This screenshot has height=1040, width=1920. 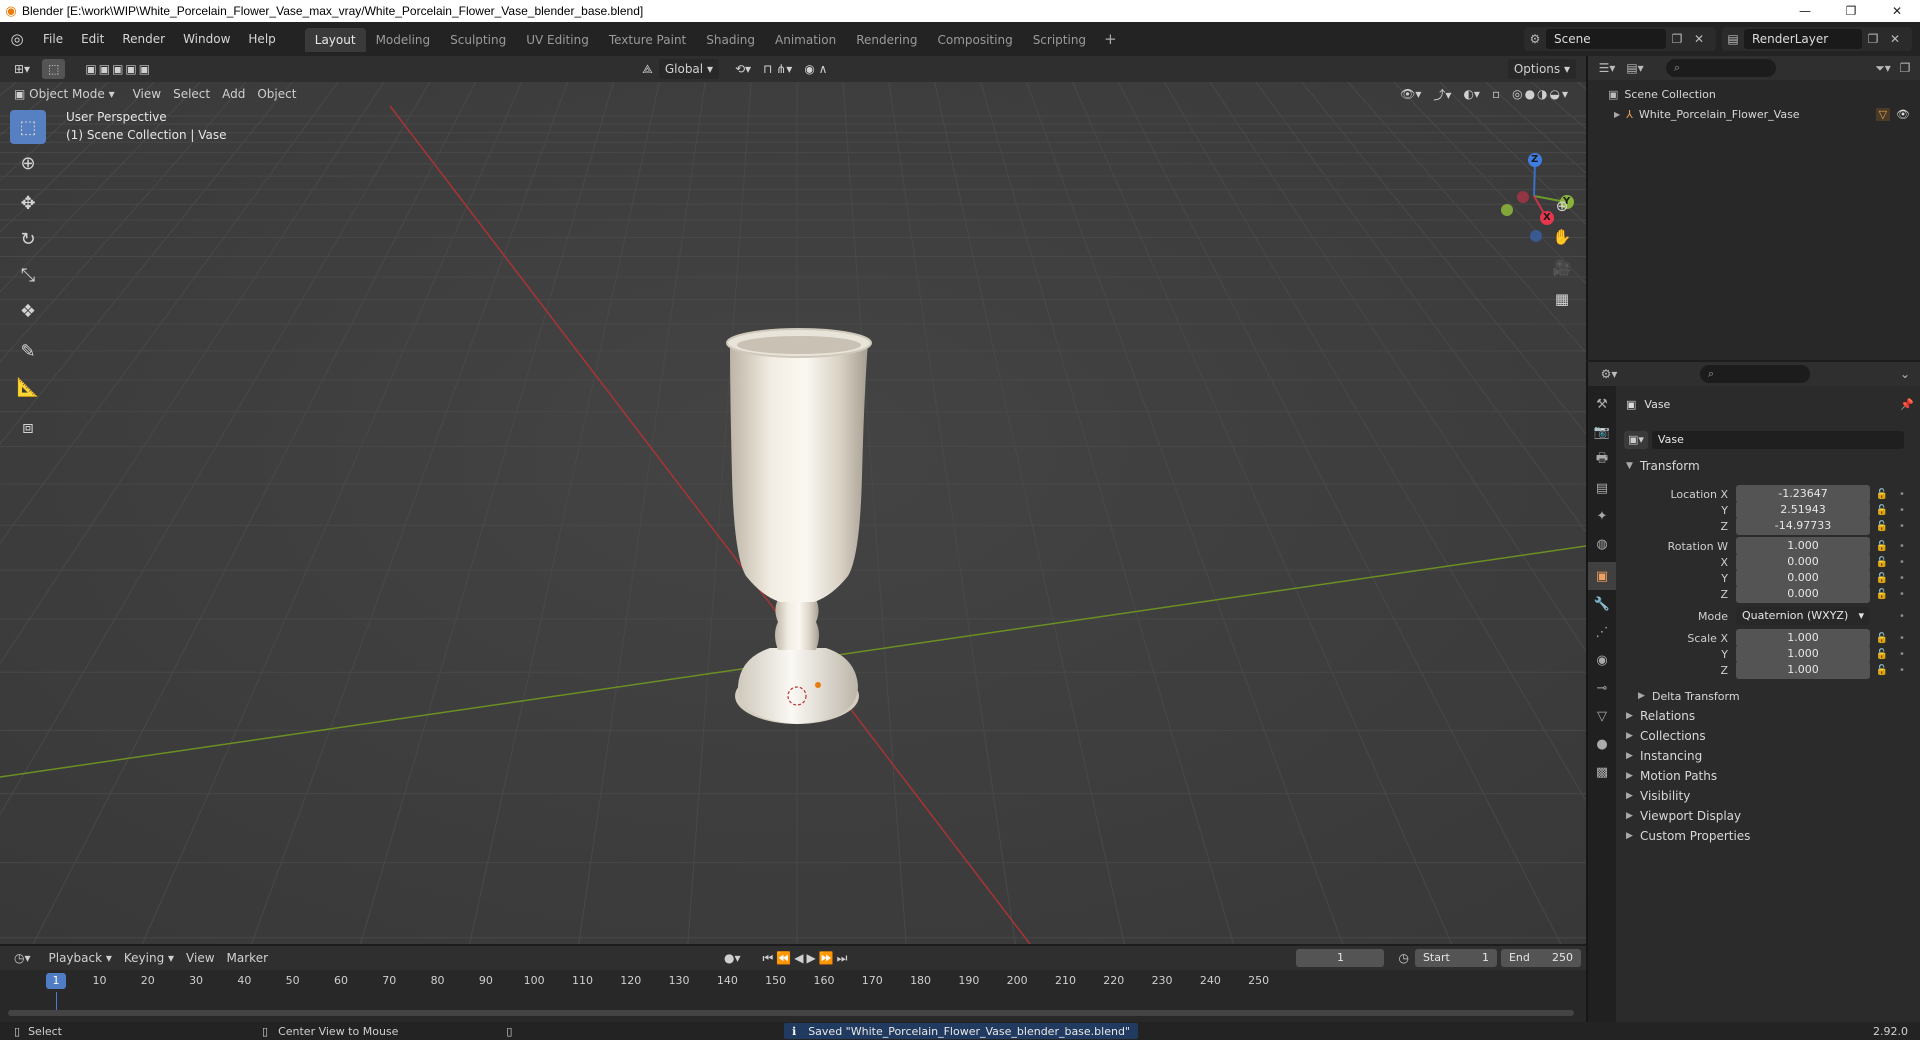 What do you see at coordinates (647, 40) in the screenshot?
I see `tab-texture-paint: Texture Paint` at bounding box center [647, 40].